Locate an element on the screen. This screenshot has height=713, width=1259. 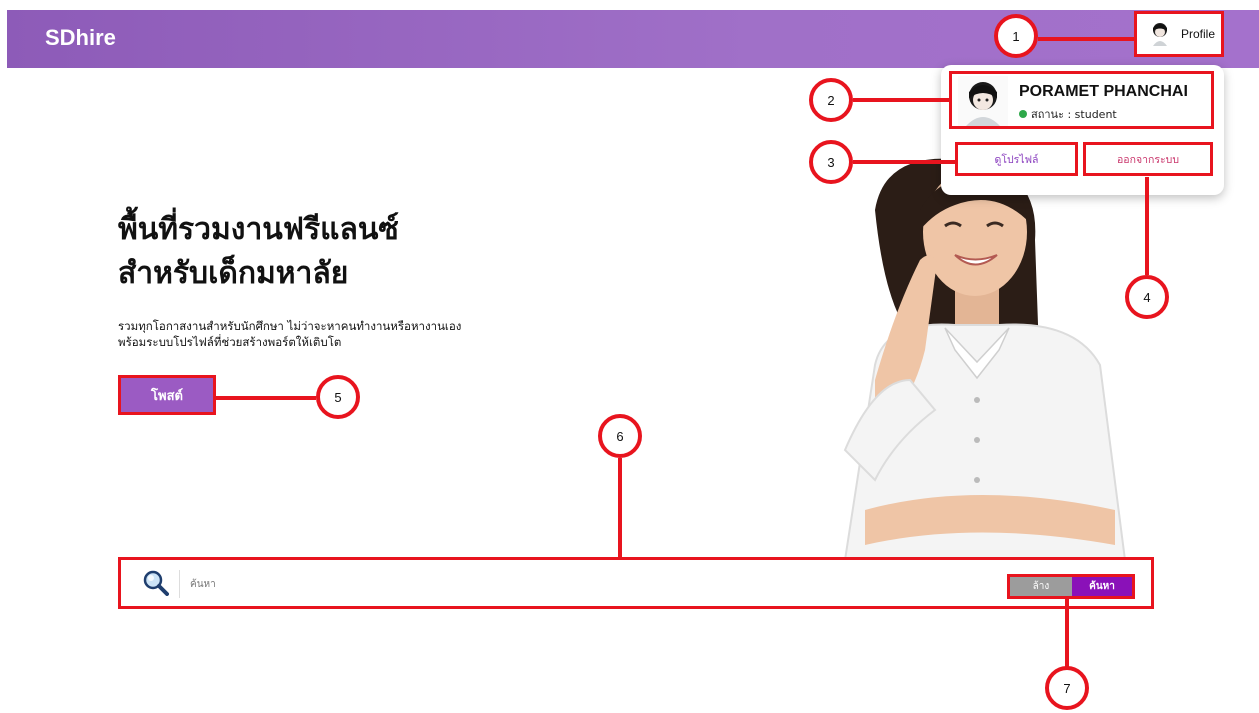
search-bar: ล้าง ค้นหา is located at coordinates (636, 583).